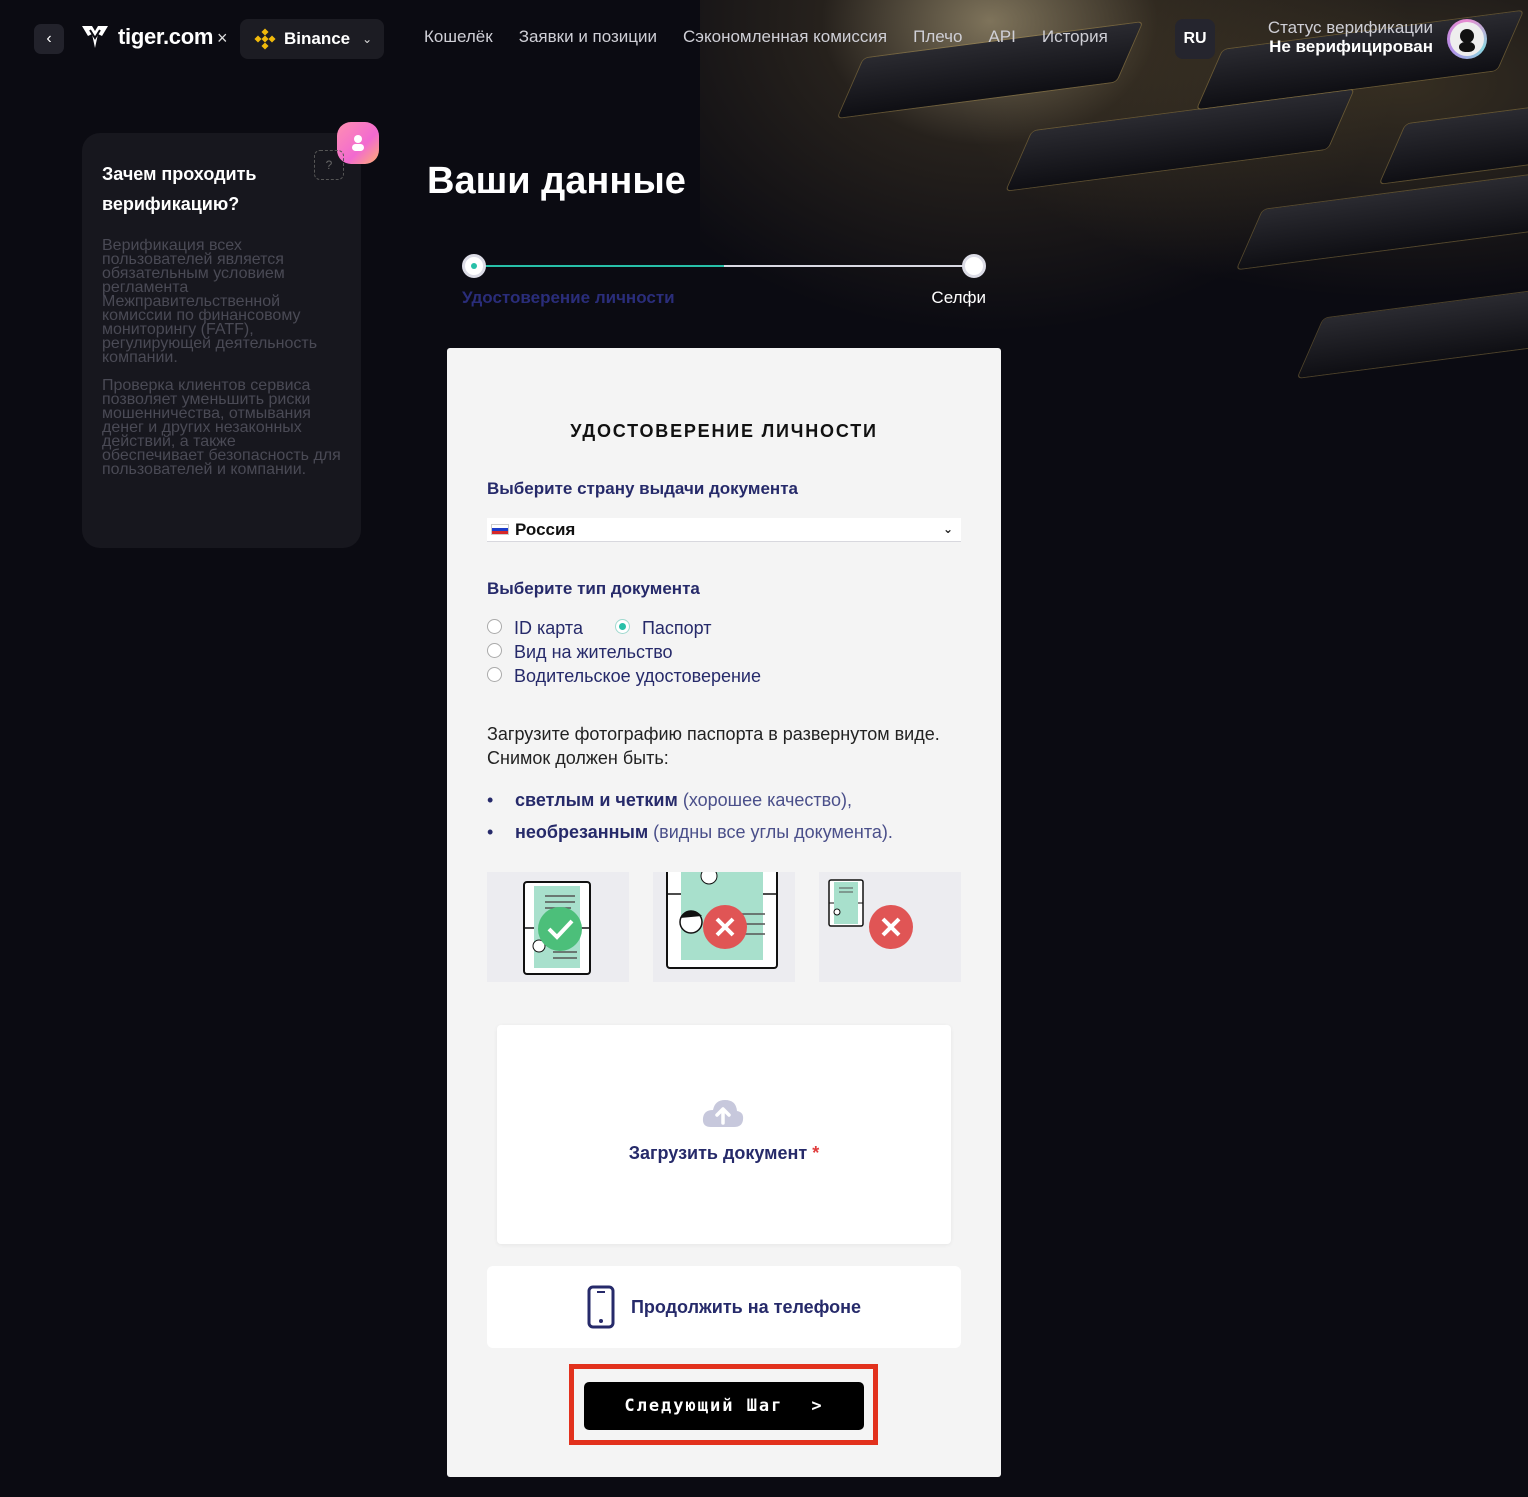  Describe the element at coordinates (548, 627) in the screenshot. I see `radio-label: ID карта` at that location.